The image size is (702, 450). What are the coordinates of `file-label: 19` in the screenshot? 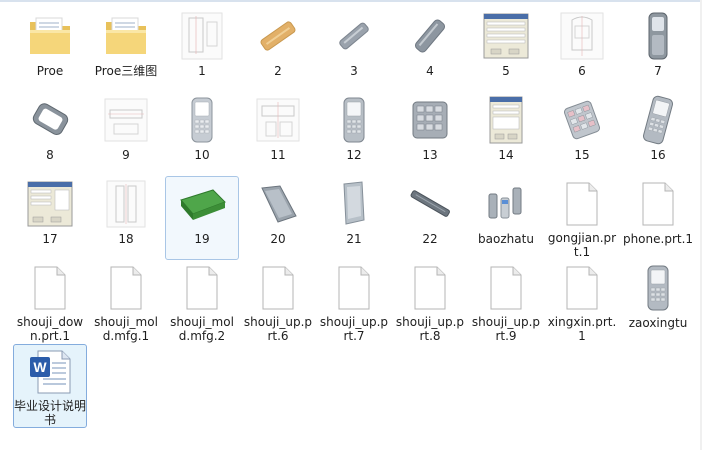 It's located at (202, 239).